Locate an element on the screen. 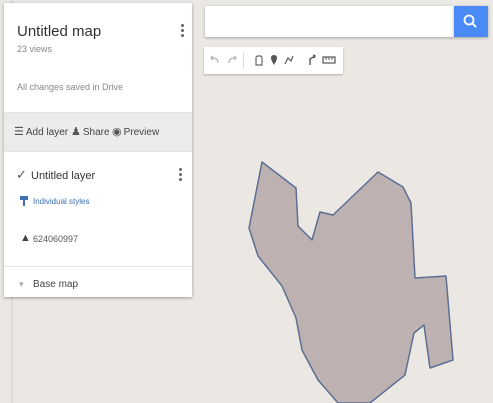 This screenshot has height=403, width=493. layer-title: Untitled layer is located at coordinates (63, 176).